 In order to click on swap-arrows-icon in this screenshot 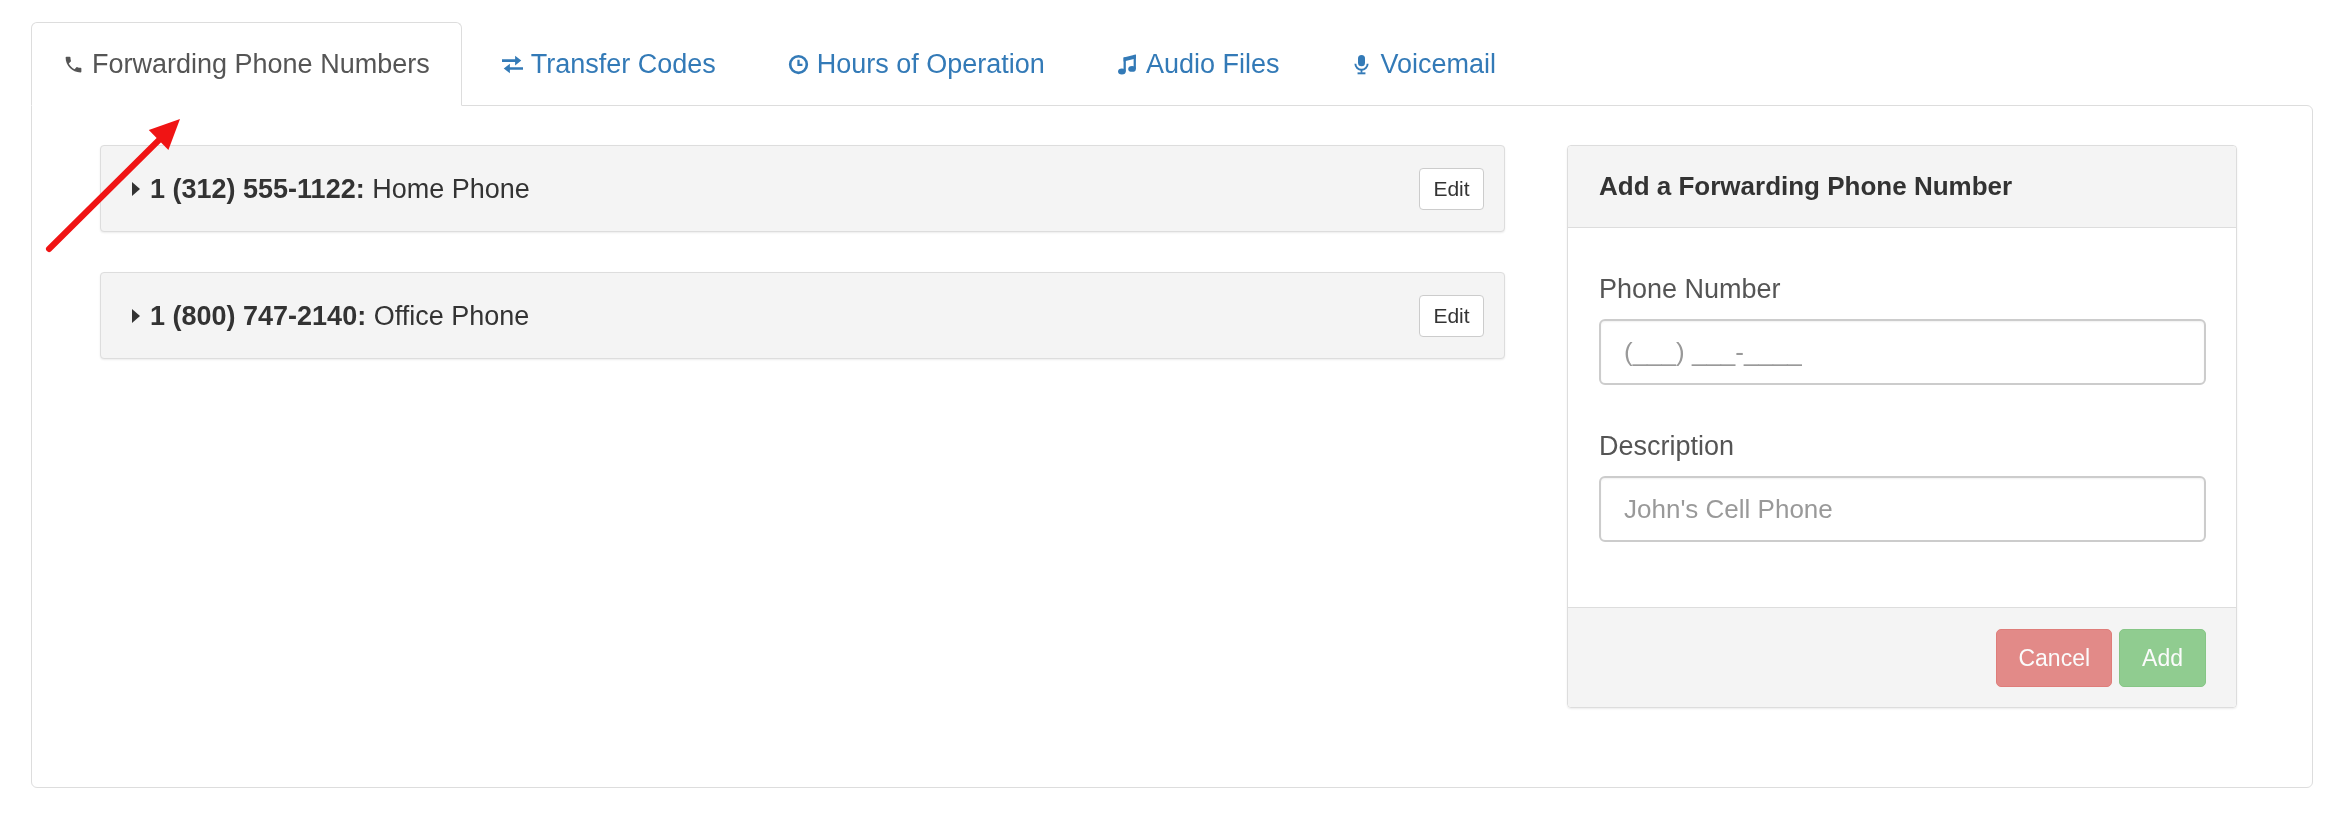, I will do `click(512, 64)`.